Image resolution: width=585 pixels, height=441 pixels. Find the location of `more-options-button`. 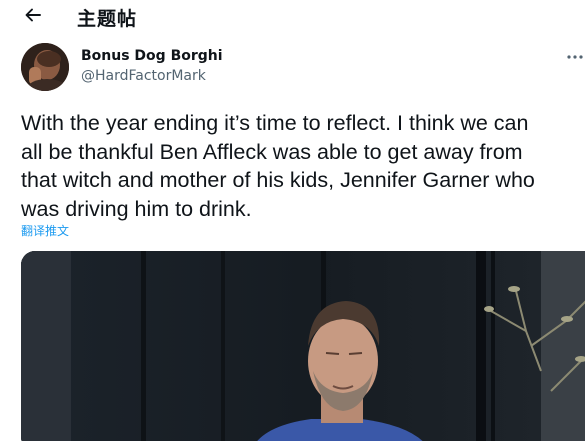

more-options-button is located at coordinates (575, 57).